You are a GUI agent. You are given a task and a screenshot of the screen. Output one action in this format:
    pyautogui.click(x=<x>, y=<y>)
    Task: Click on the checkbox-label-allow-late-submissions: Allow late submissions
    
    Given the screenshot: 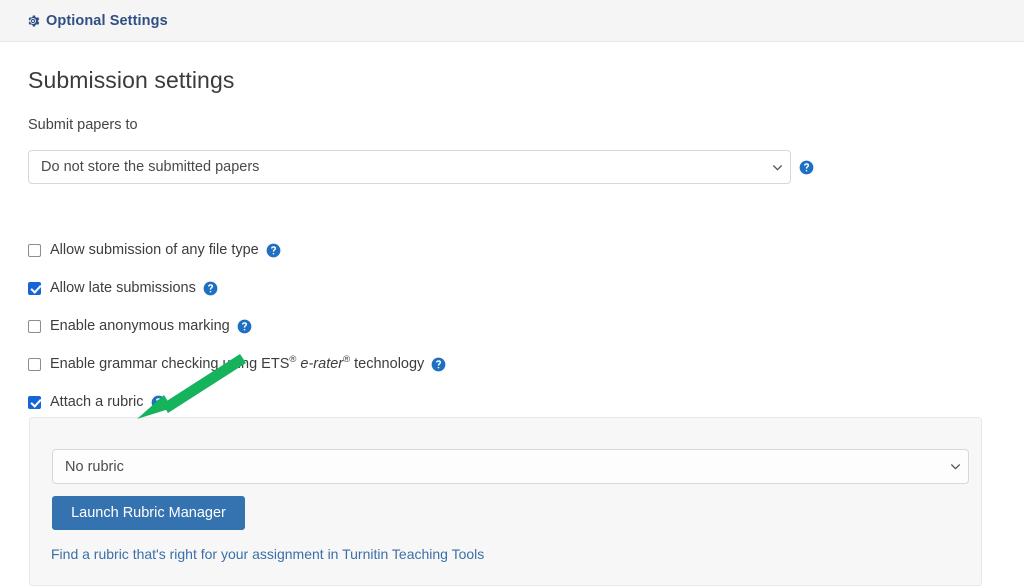 What is the action you would take?
    pyautogui.click(x=123, y=288)
    